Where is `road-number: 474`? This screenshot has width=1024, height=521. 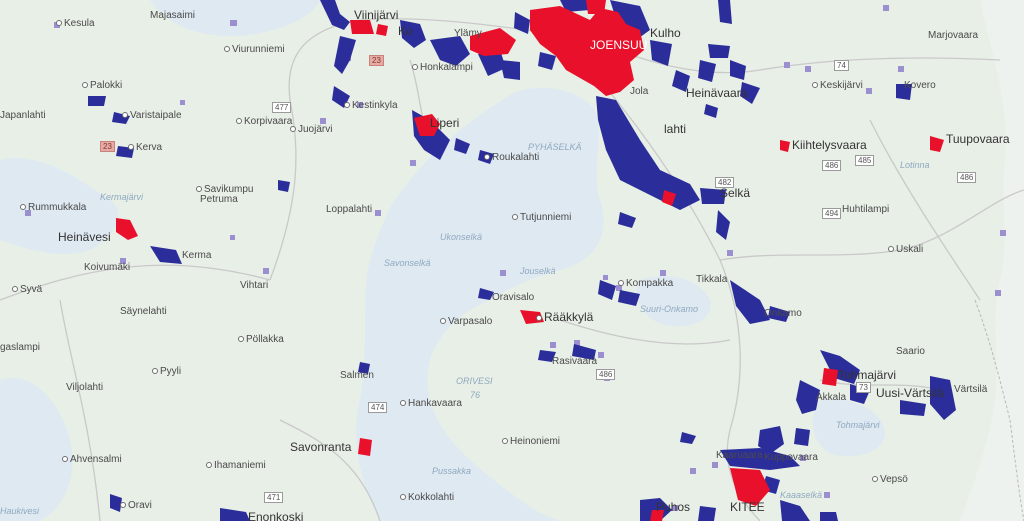
road-number: 474 is located at coordinates (378, 407).